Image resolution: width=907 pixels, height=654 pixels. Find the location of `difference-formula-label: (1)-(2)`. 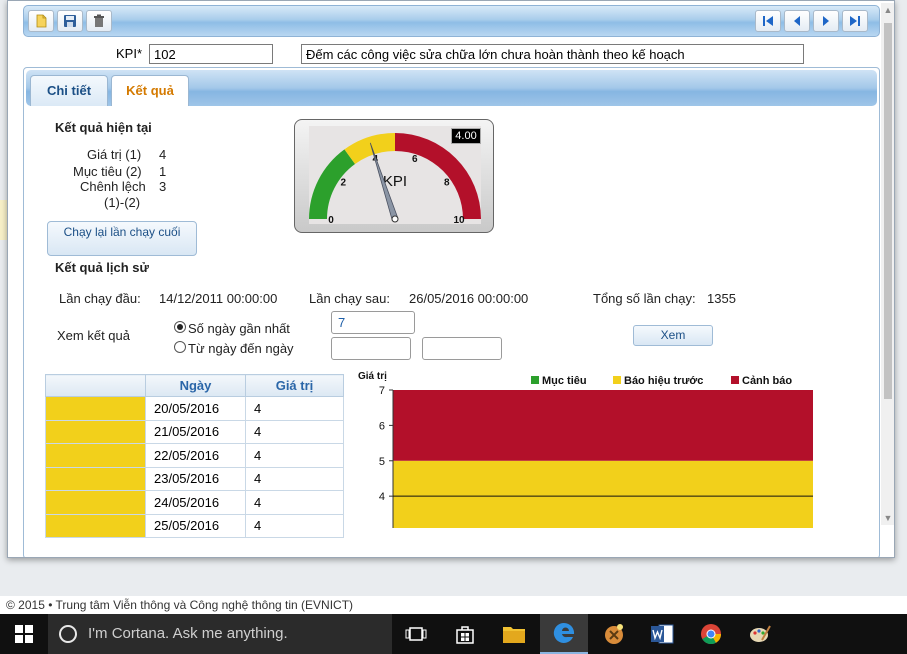

difference-formula-label: (1)-(2) is located at coordinates (122, 202).